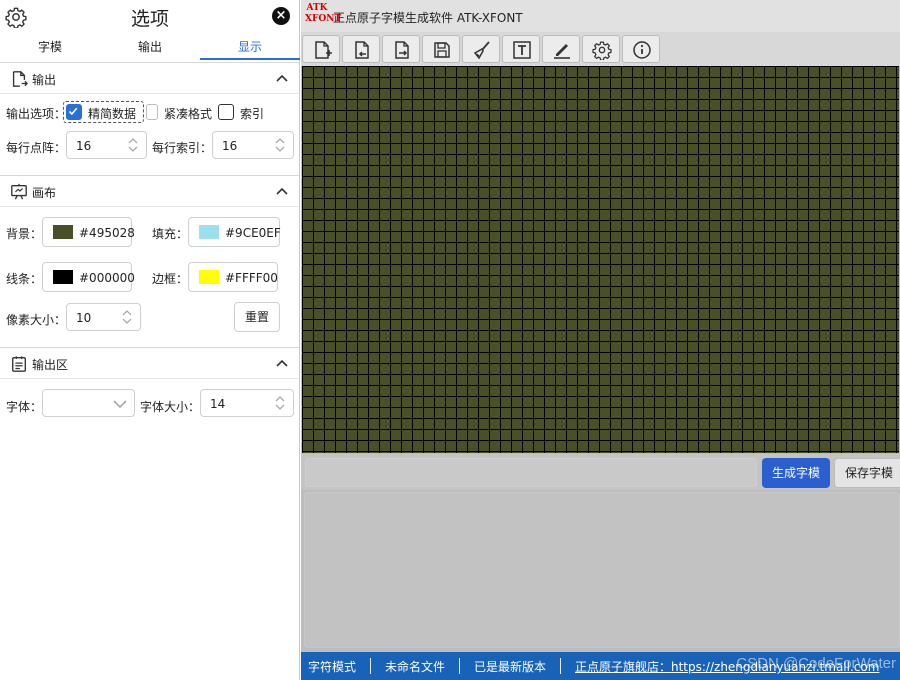 This screenshot has height=680, width=900. What do you see at coordinates (209, 232) in the screenshot?
I see `fill-swatch` at bounding box center [209, 232].